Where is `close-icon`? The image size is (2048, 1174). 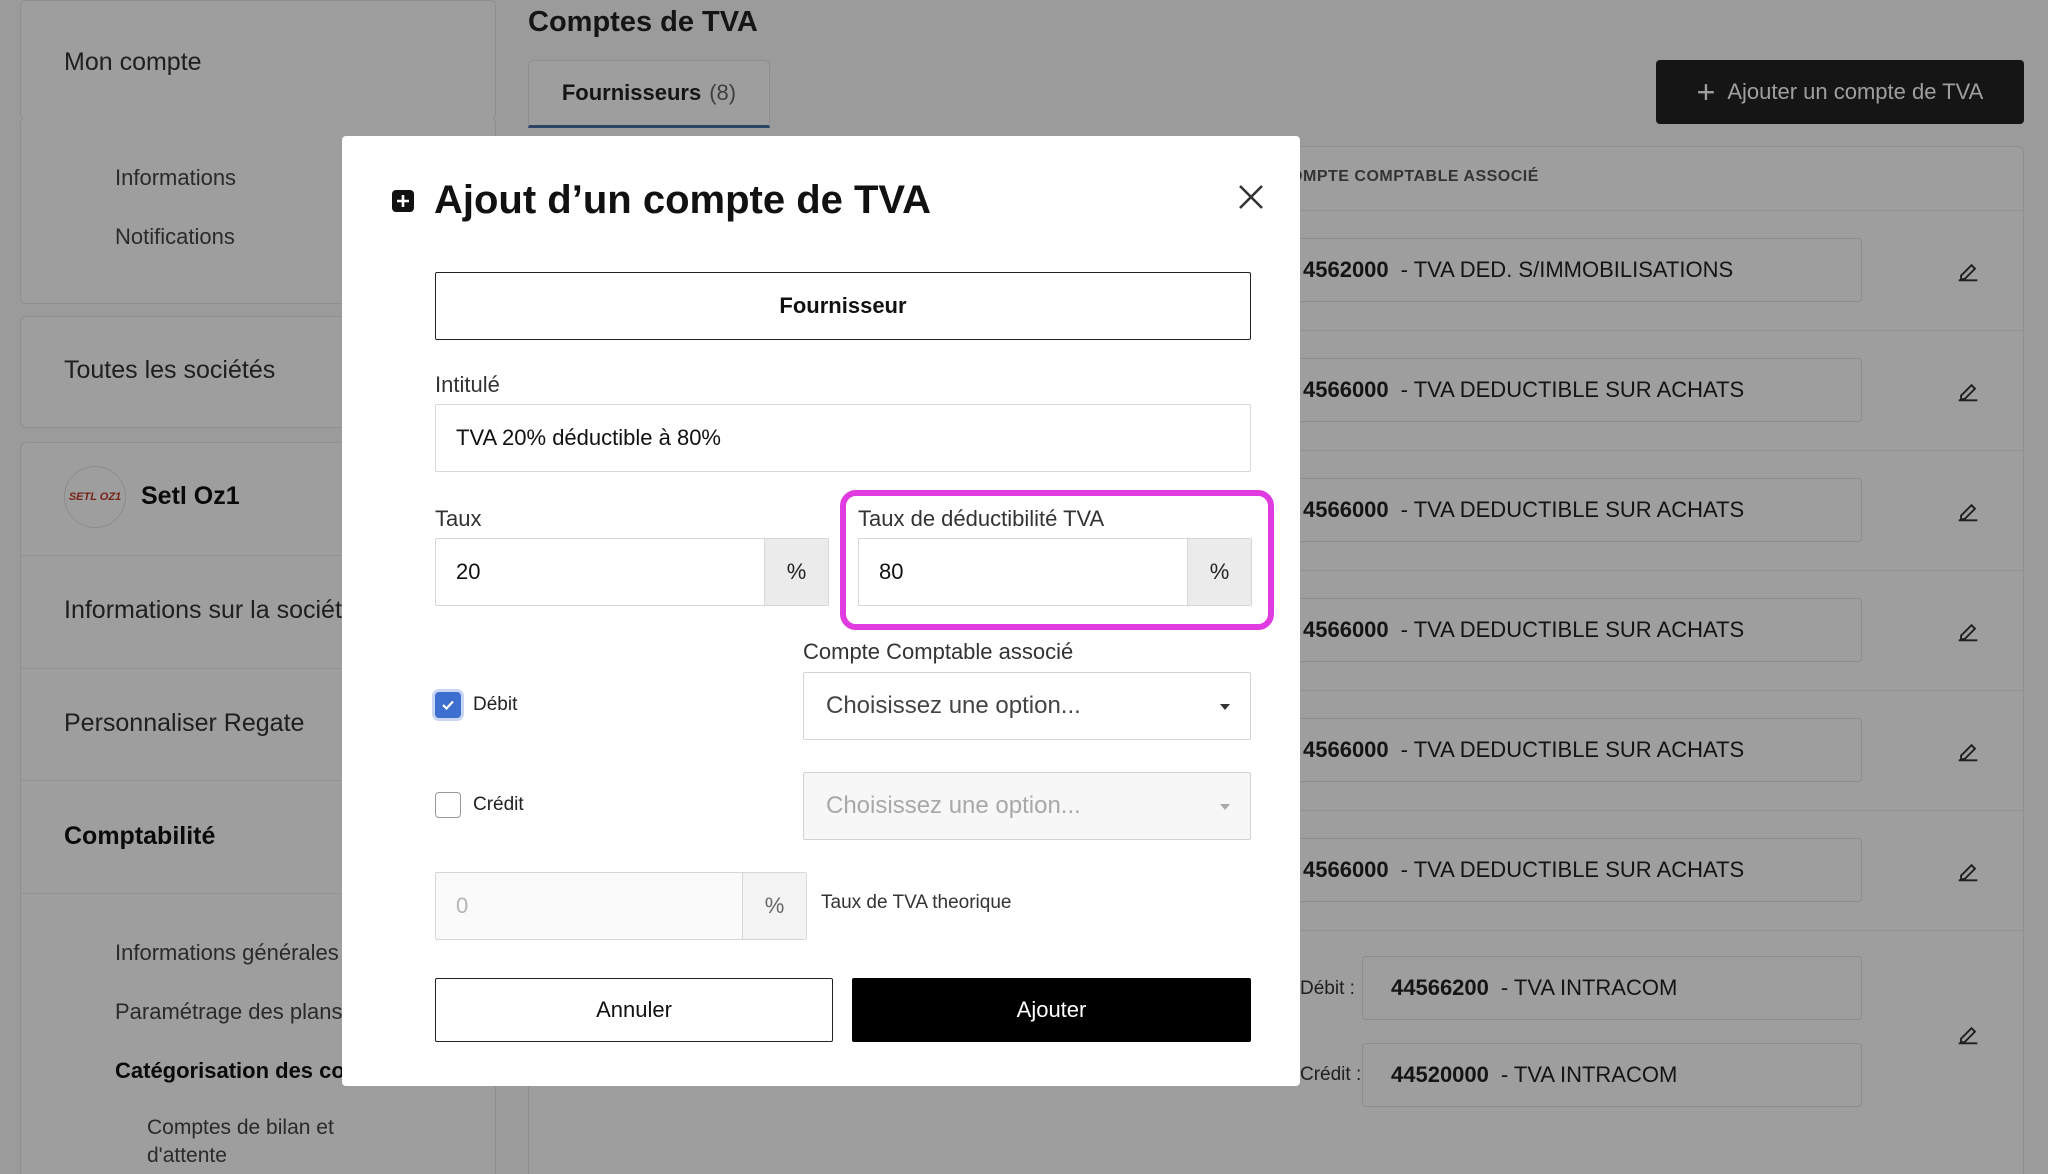 close-icon is located at coordinates (1251, 197).